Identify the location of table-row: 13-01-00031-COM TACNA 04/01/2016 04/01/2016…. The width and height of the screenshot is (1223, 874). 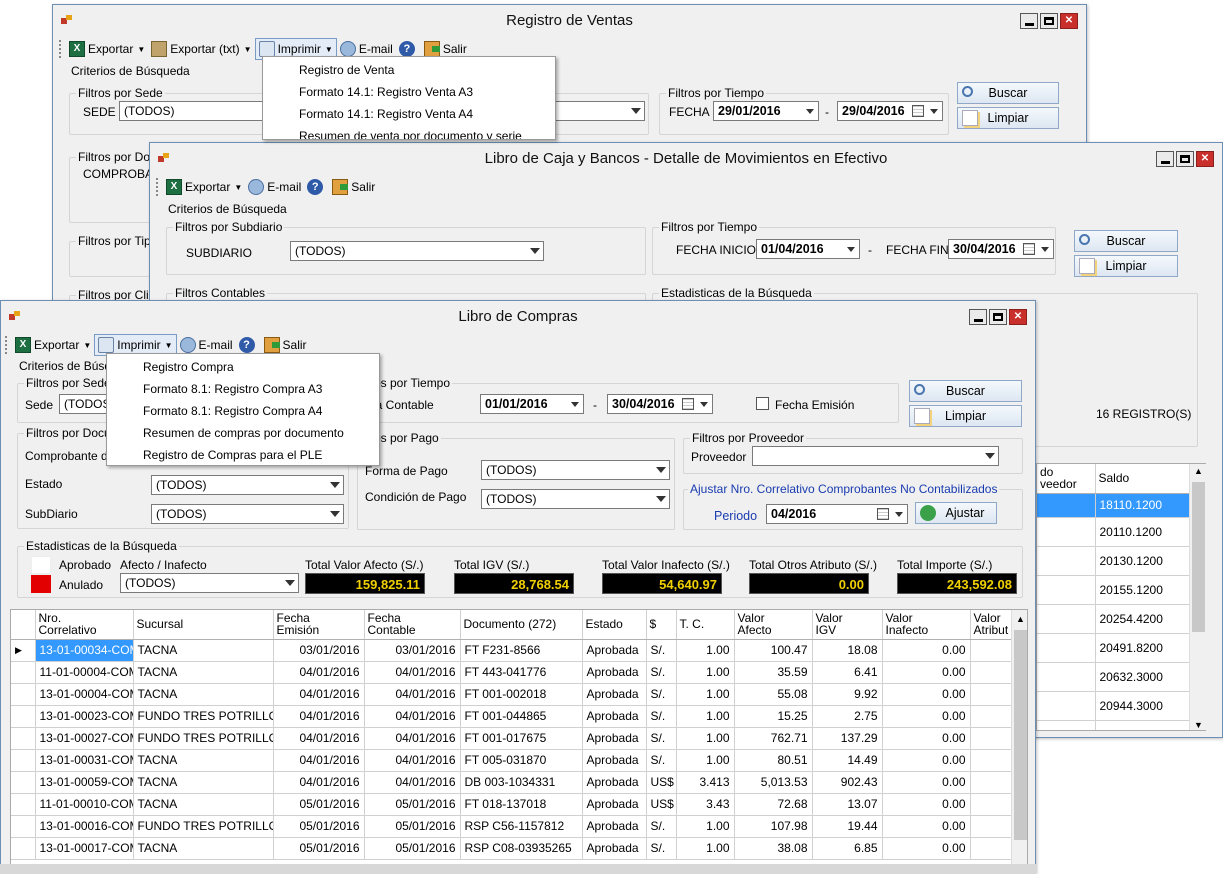
(511, 760).